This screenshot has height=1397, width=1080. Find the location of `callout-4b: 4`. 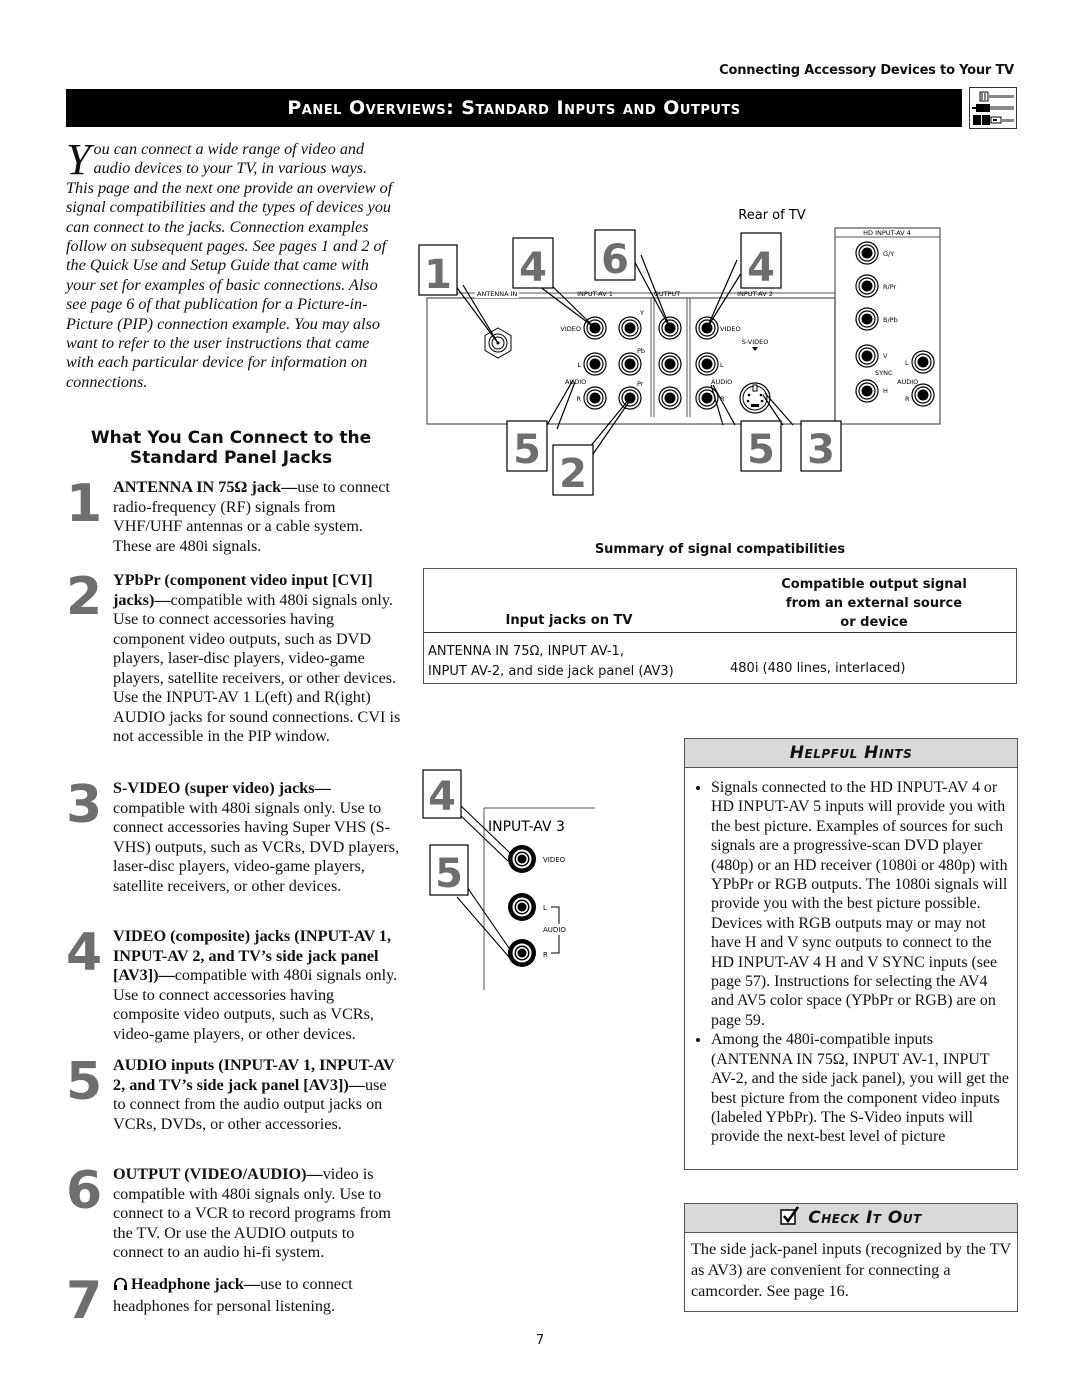

callout-4b: 4 is located at coordinates (761, 268).